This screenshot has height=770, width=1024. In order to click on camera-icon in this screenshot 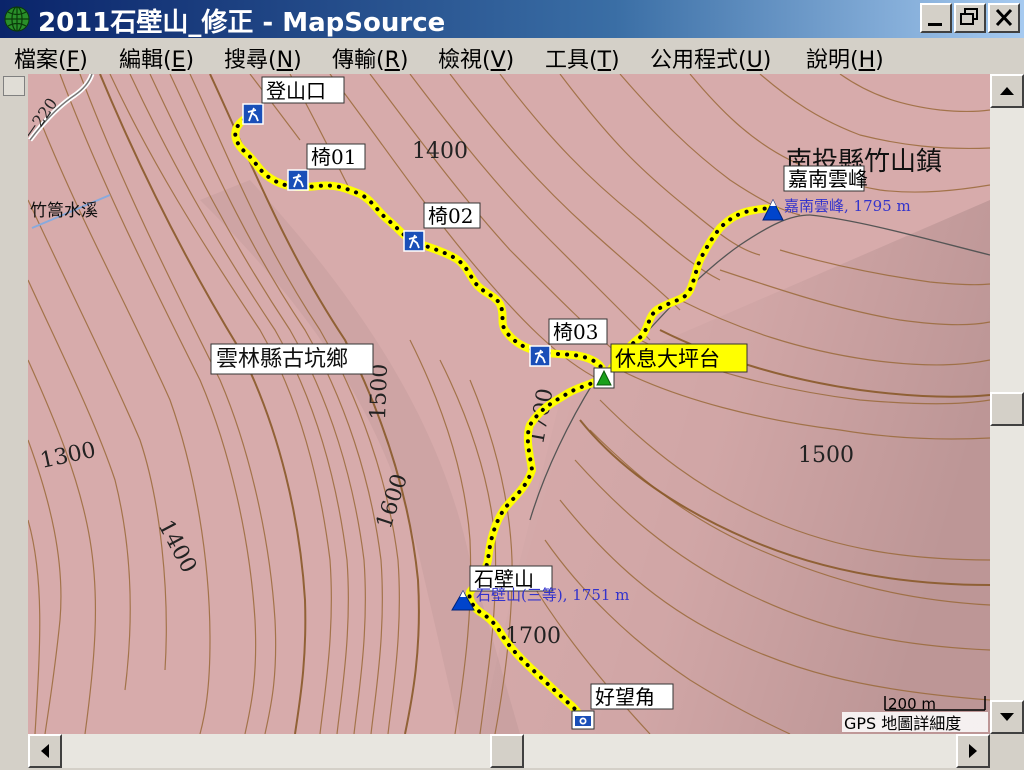, I will do `click(583, 721)`.